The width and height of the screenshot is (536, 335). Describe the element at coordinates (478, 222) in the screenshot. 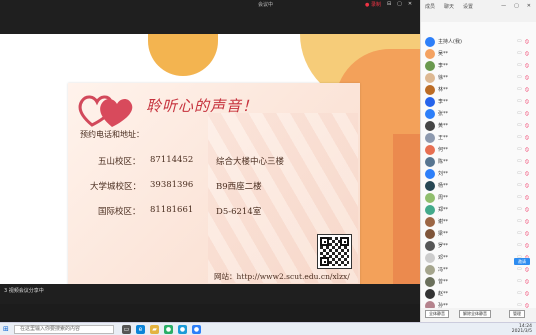

I see `member-row: 谢** ▭ ⦸` at that location.